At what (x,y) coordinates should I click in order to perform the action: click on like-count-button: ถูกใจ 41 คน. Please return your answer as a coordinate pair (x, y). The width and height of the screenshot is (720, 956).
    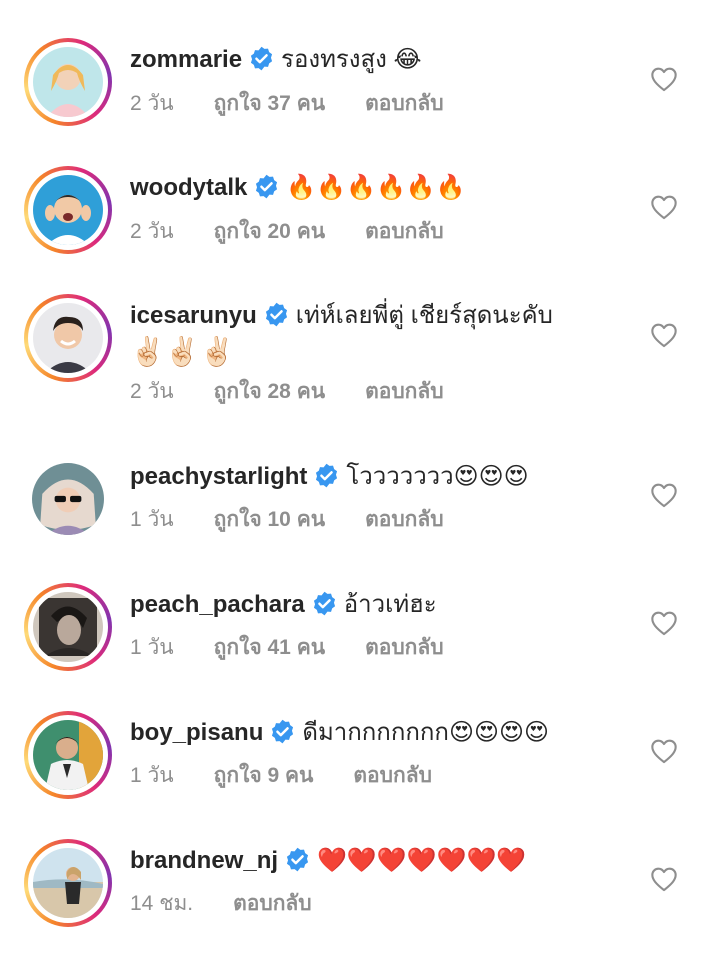
    Looking at the image, I should click on (269, 648).